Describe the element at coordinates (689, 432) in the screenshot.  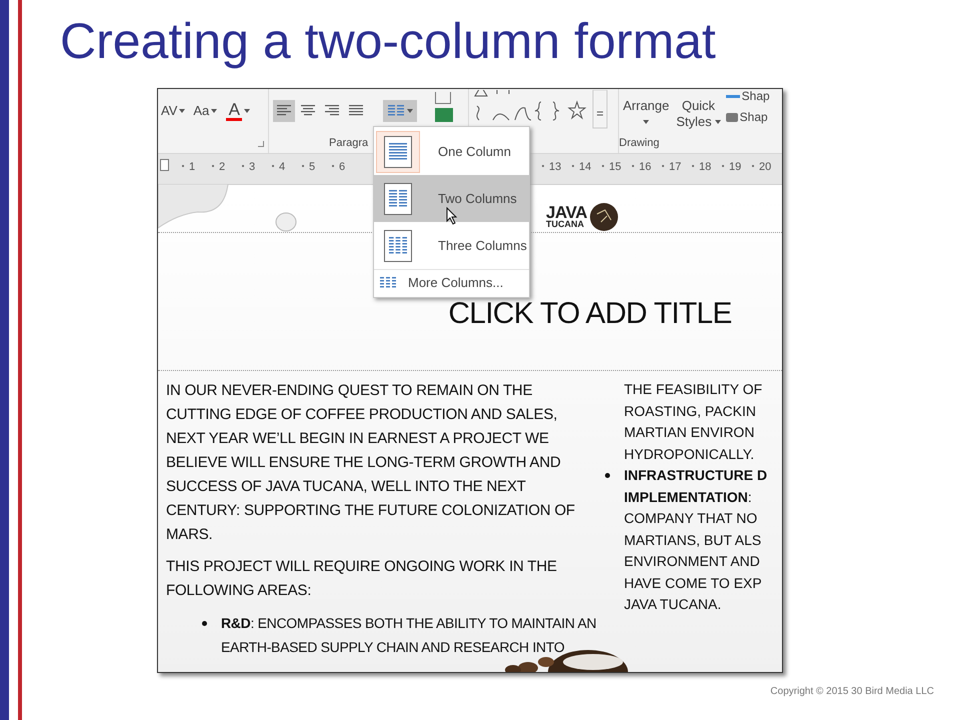
I see `column-text-line: MARTIAN ENVIRON` at that location.